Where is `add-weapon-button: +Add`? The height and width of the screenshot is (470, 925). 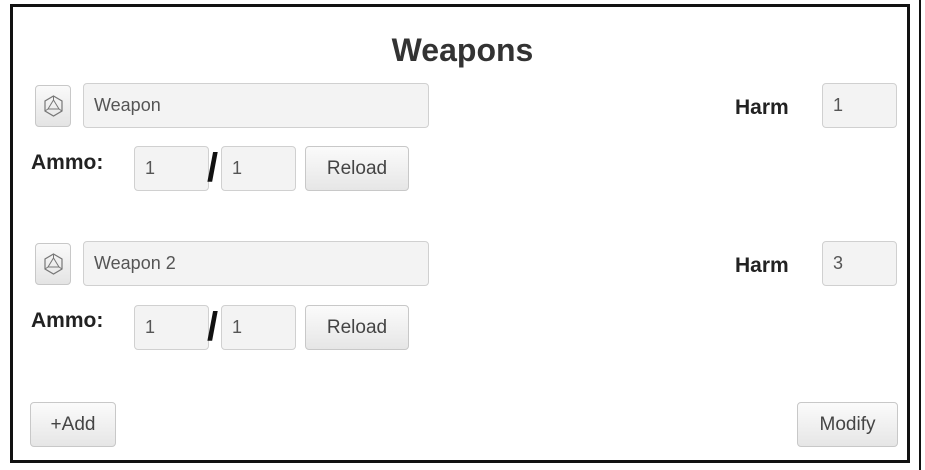
add-weapon-button: +Add is located at coordinates (73, 424).